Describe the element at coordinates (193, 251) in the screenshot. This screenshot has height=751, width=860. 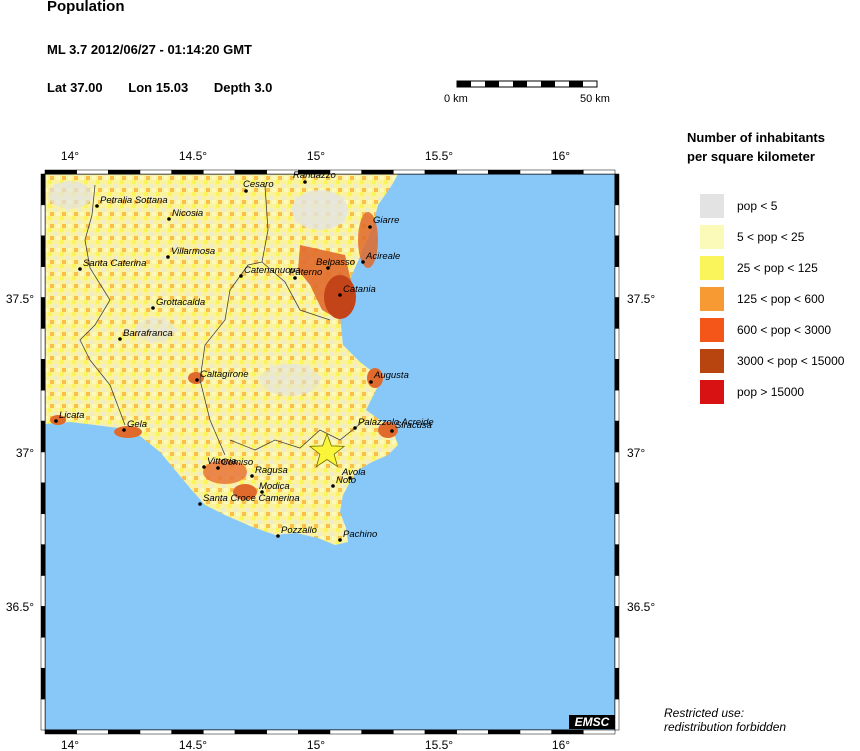
I see `city-label: Villarmosa` at that location.